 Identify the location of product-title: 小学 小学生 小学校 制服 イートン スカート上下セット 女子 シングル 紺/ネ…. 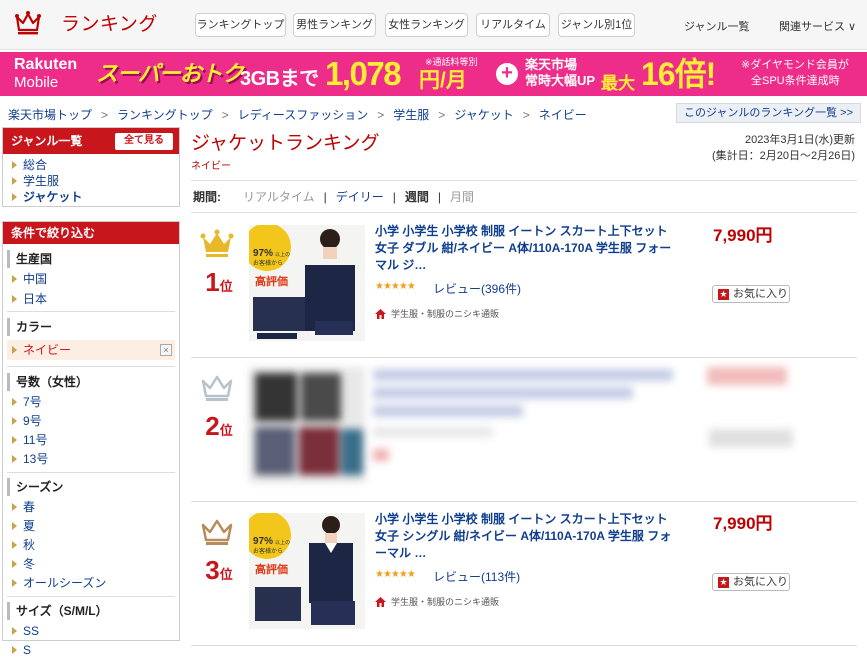
(525, 536).